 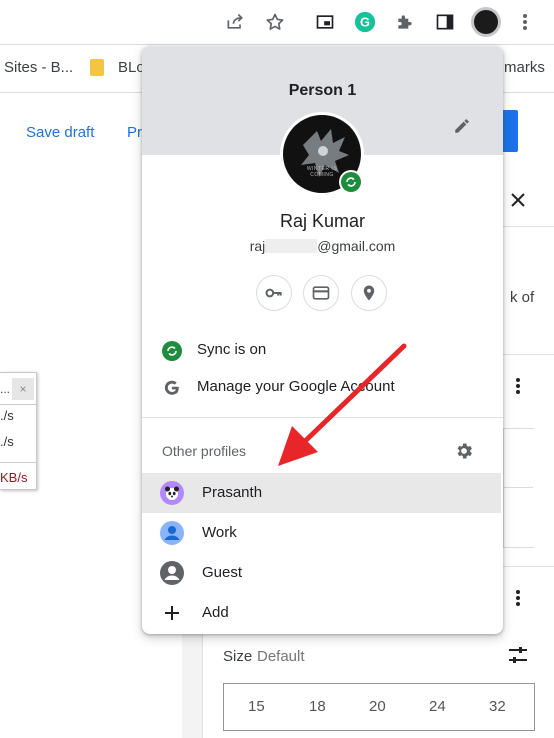 I want to click on extensions-icon, so click(x=405, y=22).